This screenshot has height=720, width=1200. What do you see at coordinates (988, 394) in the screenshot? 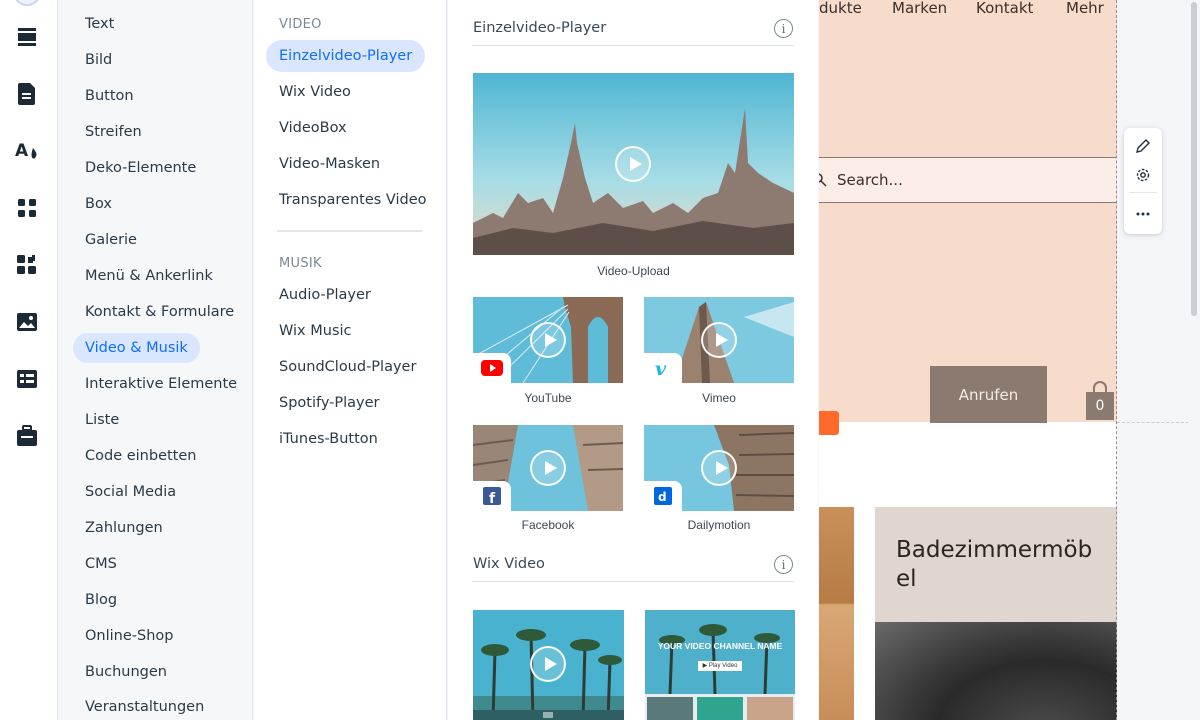
I see `call-button: Anrufen` at bounding box center [988, 394].